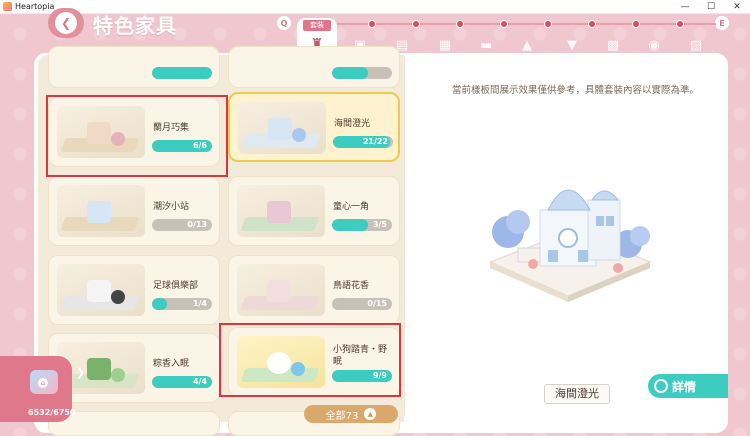  What do you see at coordinates (342, 416) in the screenshot?
I see `all-sets-label: 全部73` at bounding box center [342, 416].